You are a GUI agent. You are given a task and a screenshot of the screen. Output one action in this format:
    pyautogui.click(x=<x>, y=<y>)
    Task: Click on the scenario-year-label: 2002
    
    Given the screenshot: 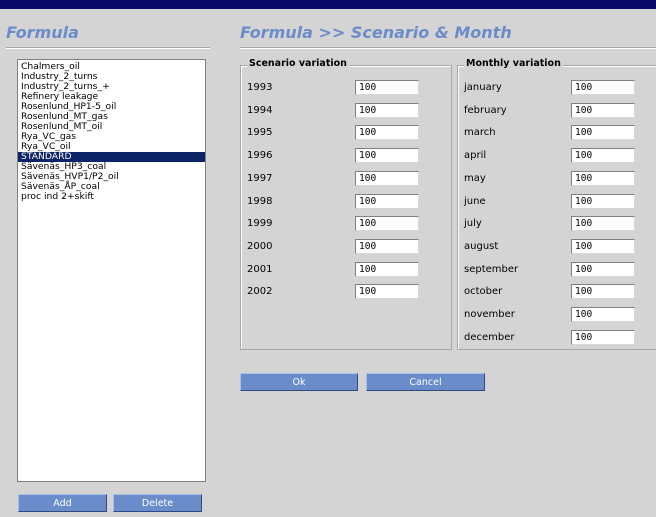 What is the action you would take?
    pyautogui.click(x=260, y=292)
    